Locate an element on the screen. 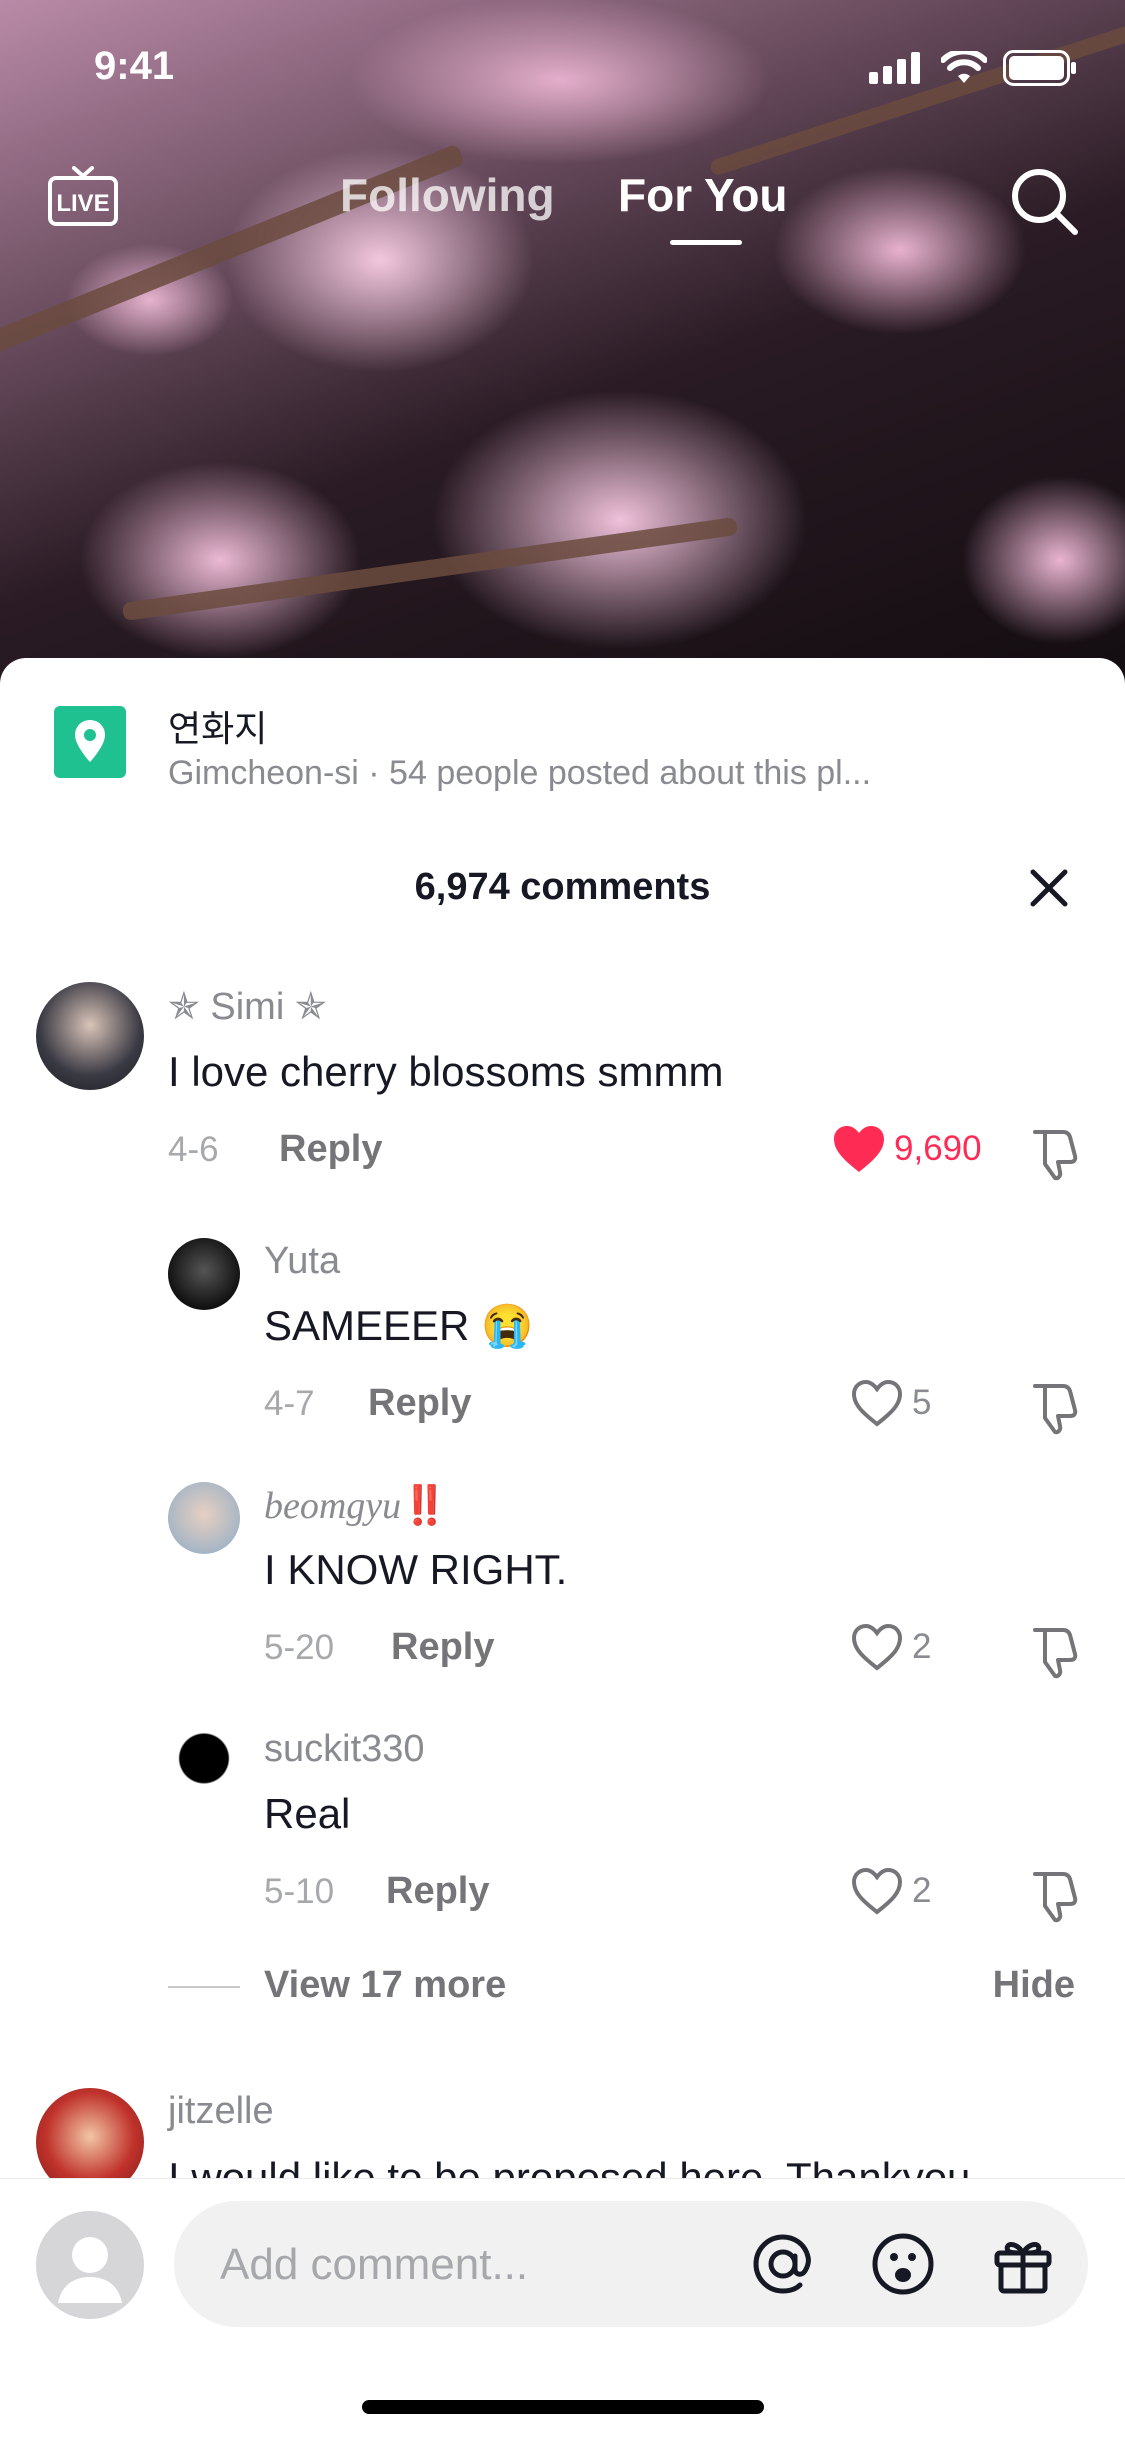  my-avatar is located at coordinates (90, 2265).